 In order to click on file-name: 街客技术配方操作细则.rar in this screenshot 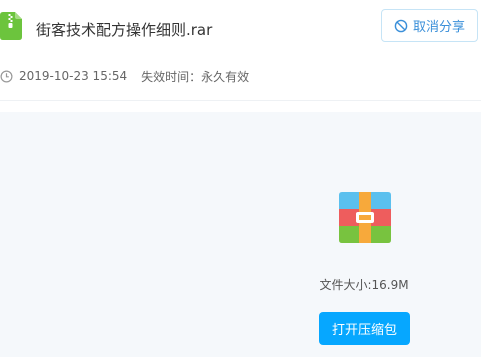, I will do `click(124, 30)`.